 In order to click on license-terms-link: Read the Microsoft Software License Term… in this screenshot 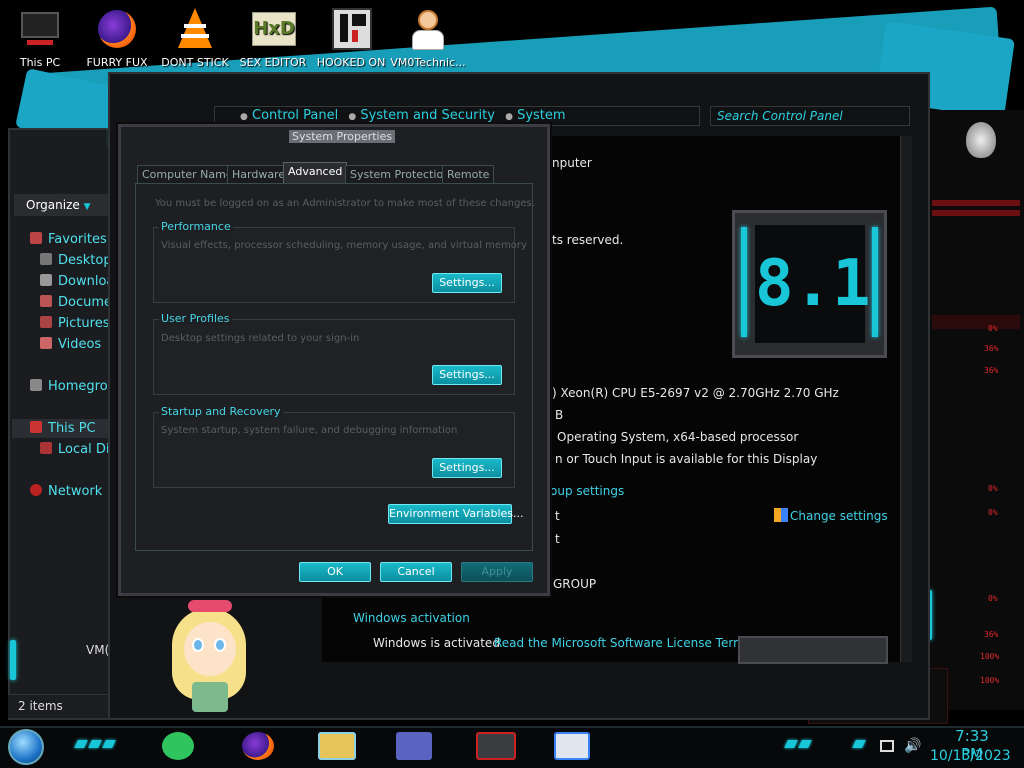, I will do `click(622, 643)`.